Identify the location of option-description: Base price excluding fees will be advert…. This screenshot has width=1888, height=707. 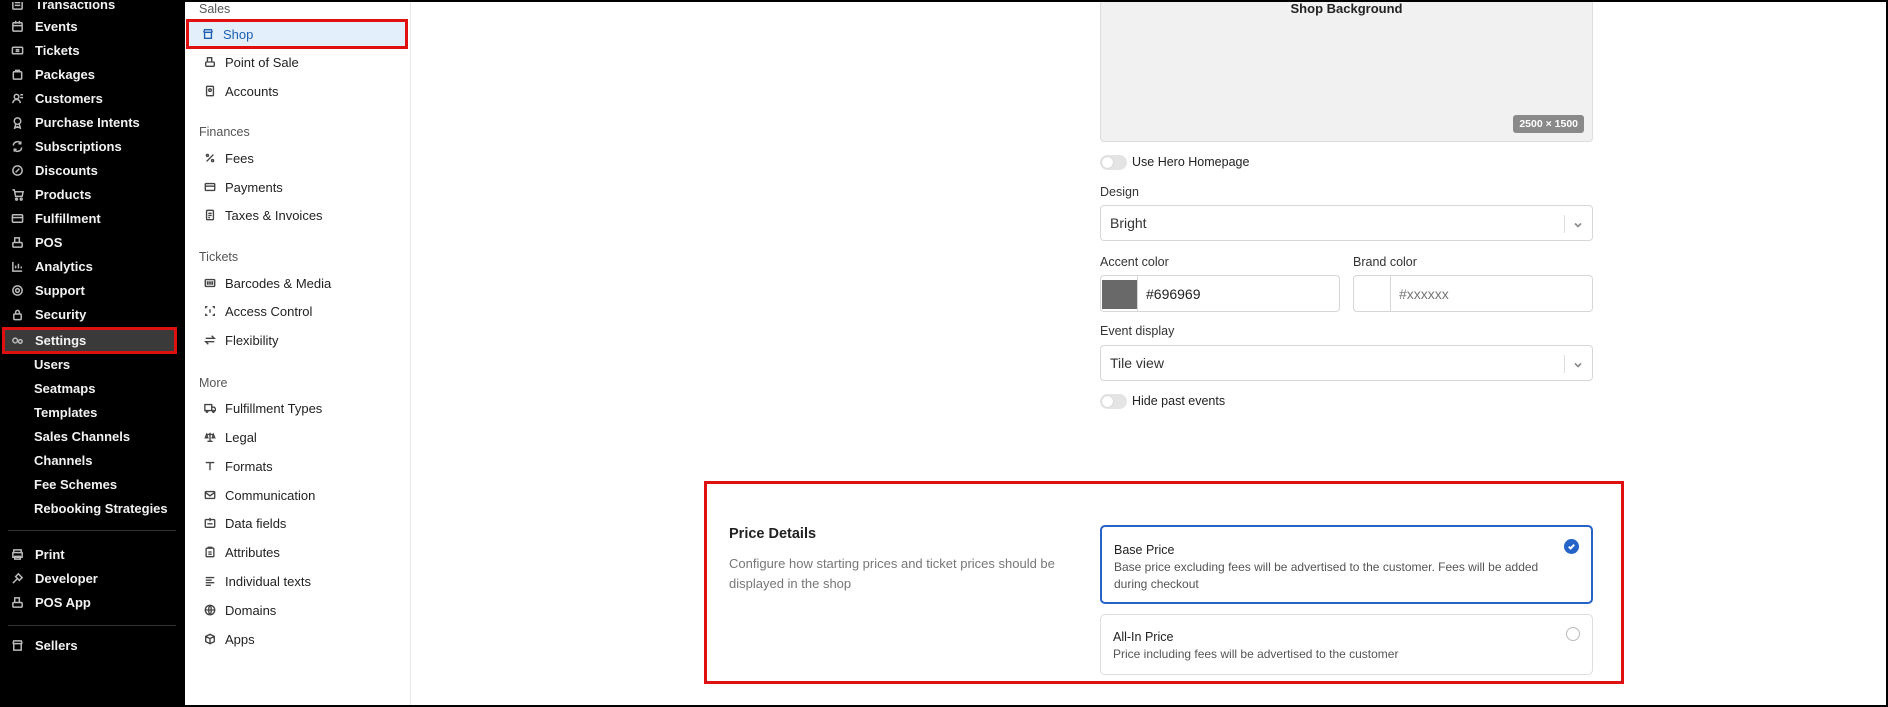
(1326, 575).